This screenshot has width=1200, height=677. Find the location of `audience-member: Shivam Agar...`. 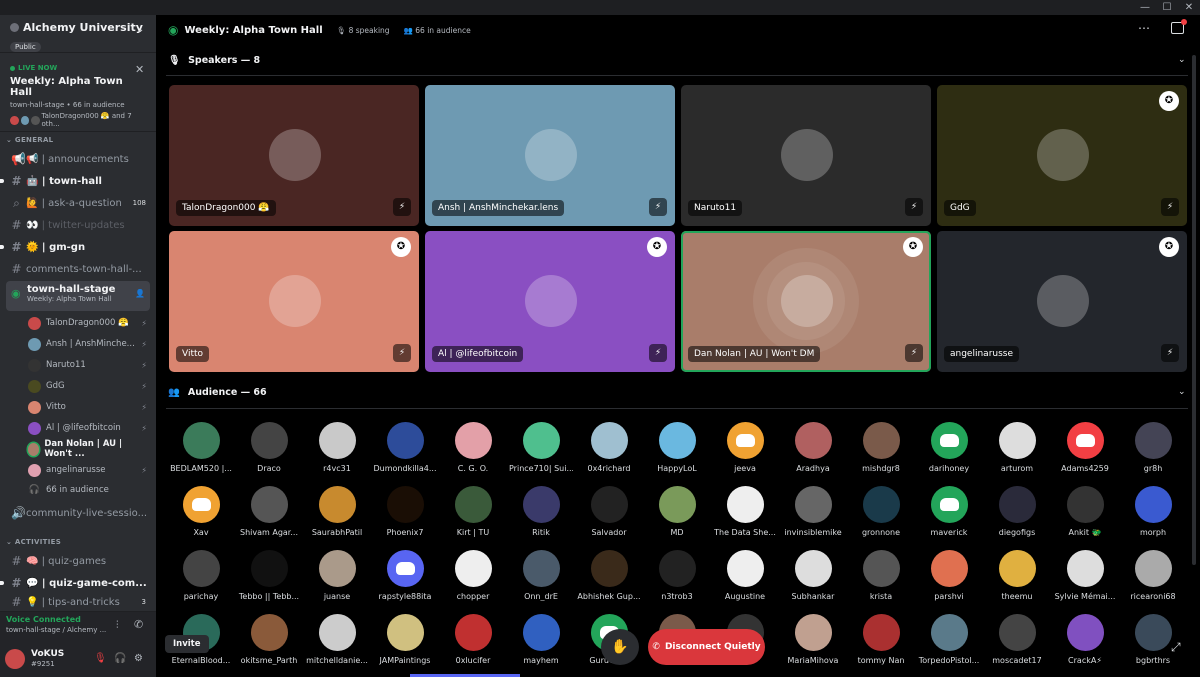

audience-member: Shivam Agar... is located at coordinates (269, 511).